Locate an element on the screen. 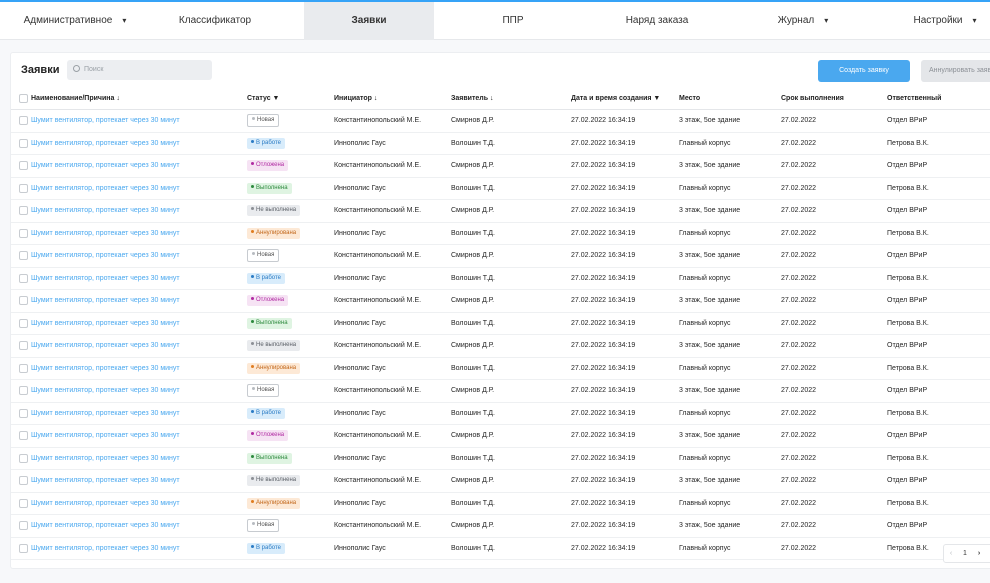  nav-item-administrative: Административное ▾ is located at coordinates (75, 21).